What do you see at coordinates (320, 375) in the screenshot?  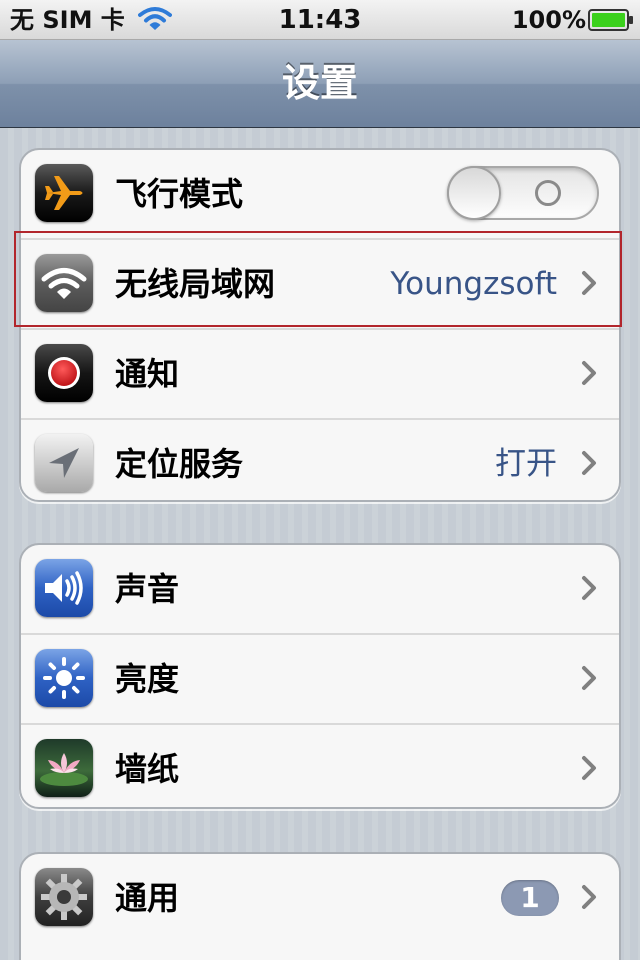 I see `cell-notifications: 通知` at bounding box center [320, 375].